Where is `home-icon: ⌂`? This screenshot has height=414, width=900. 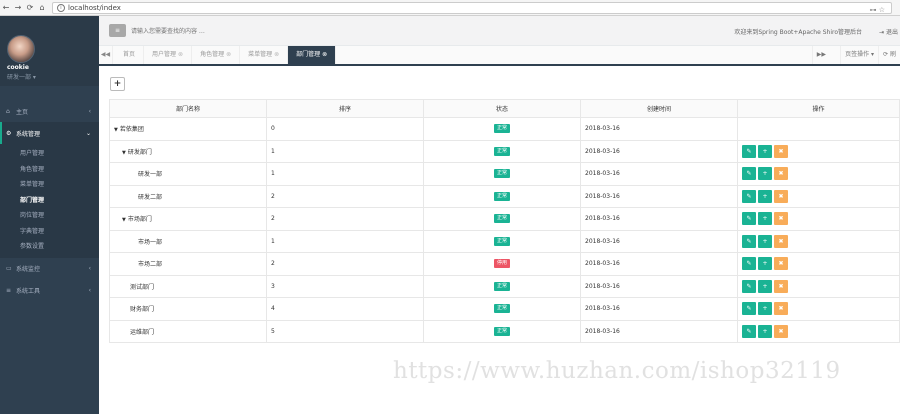
home-icon: ⌂ is located at coordinates (42, 7).